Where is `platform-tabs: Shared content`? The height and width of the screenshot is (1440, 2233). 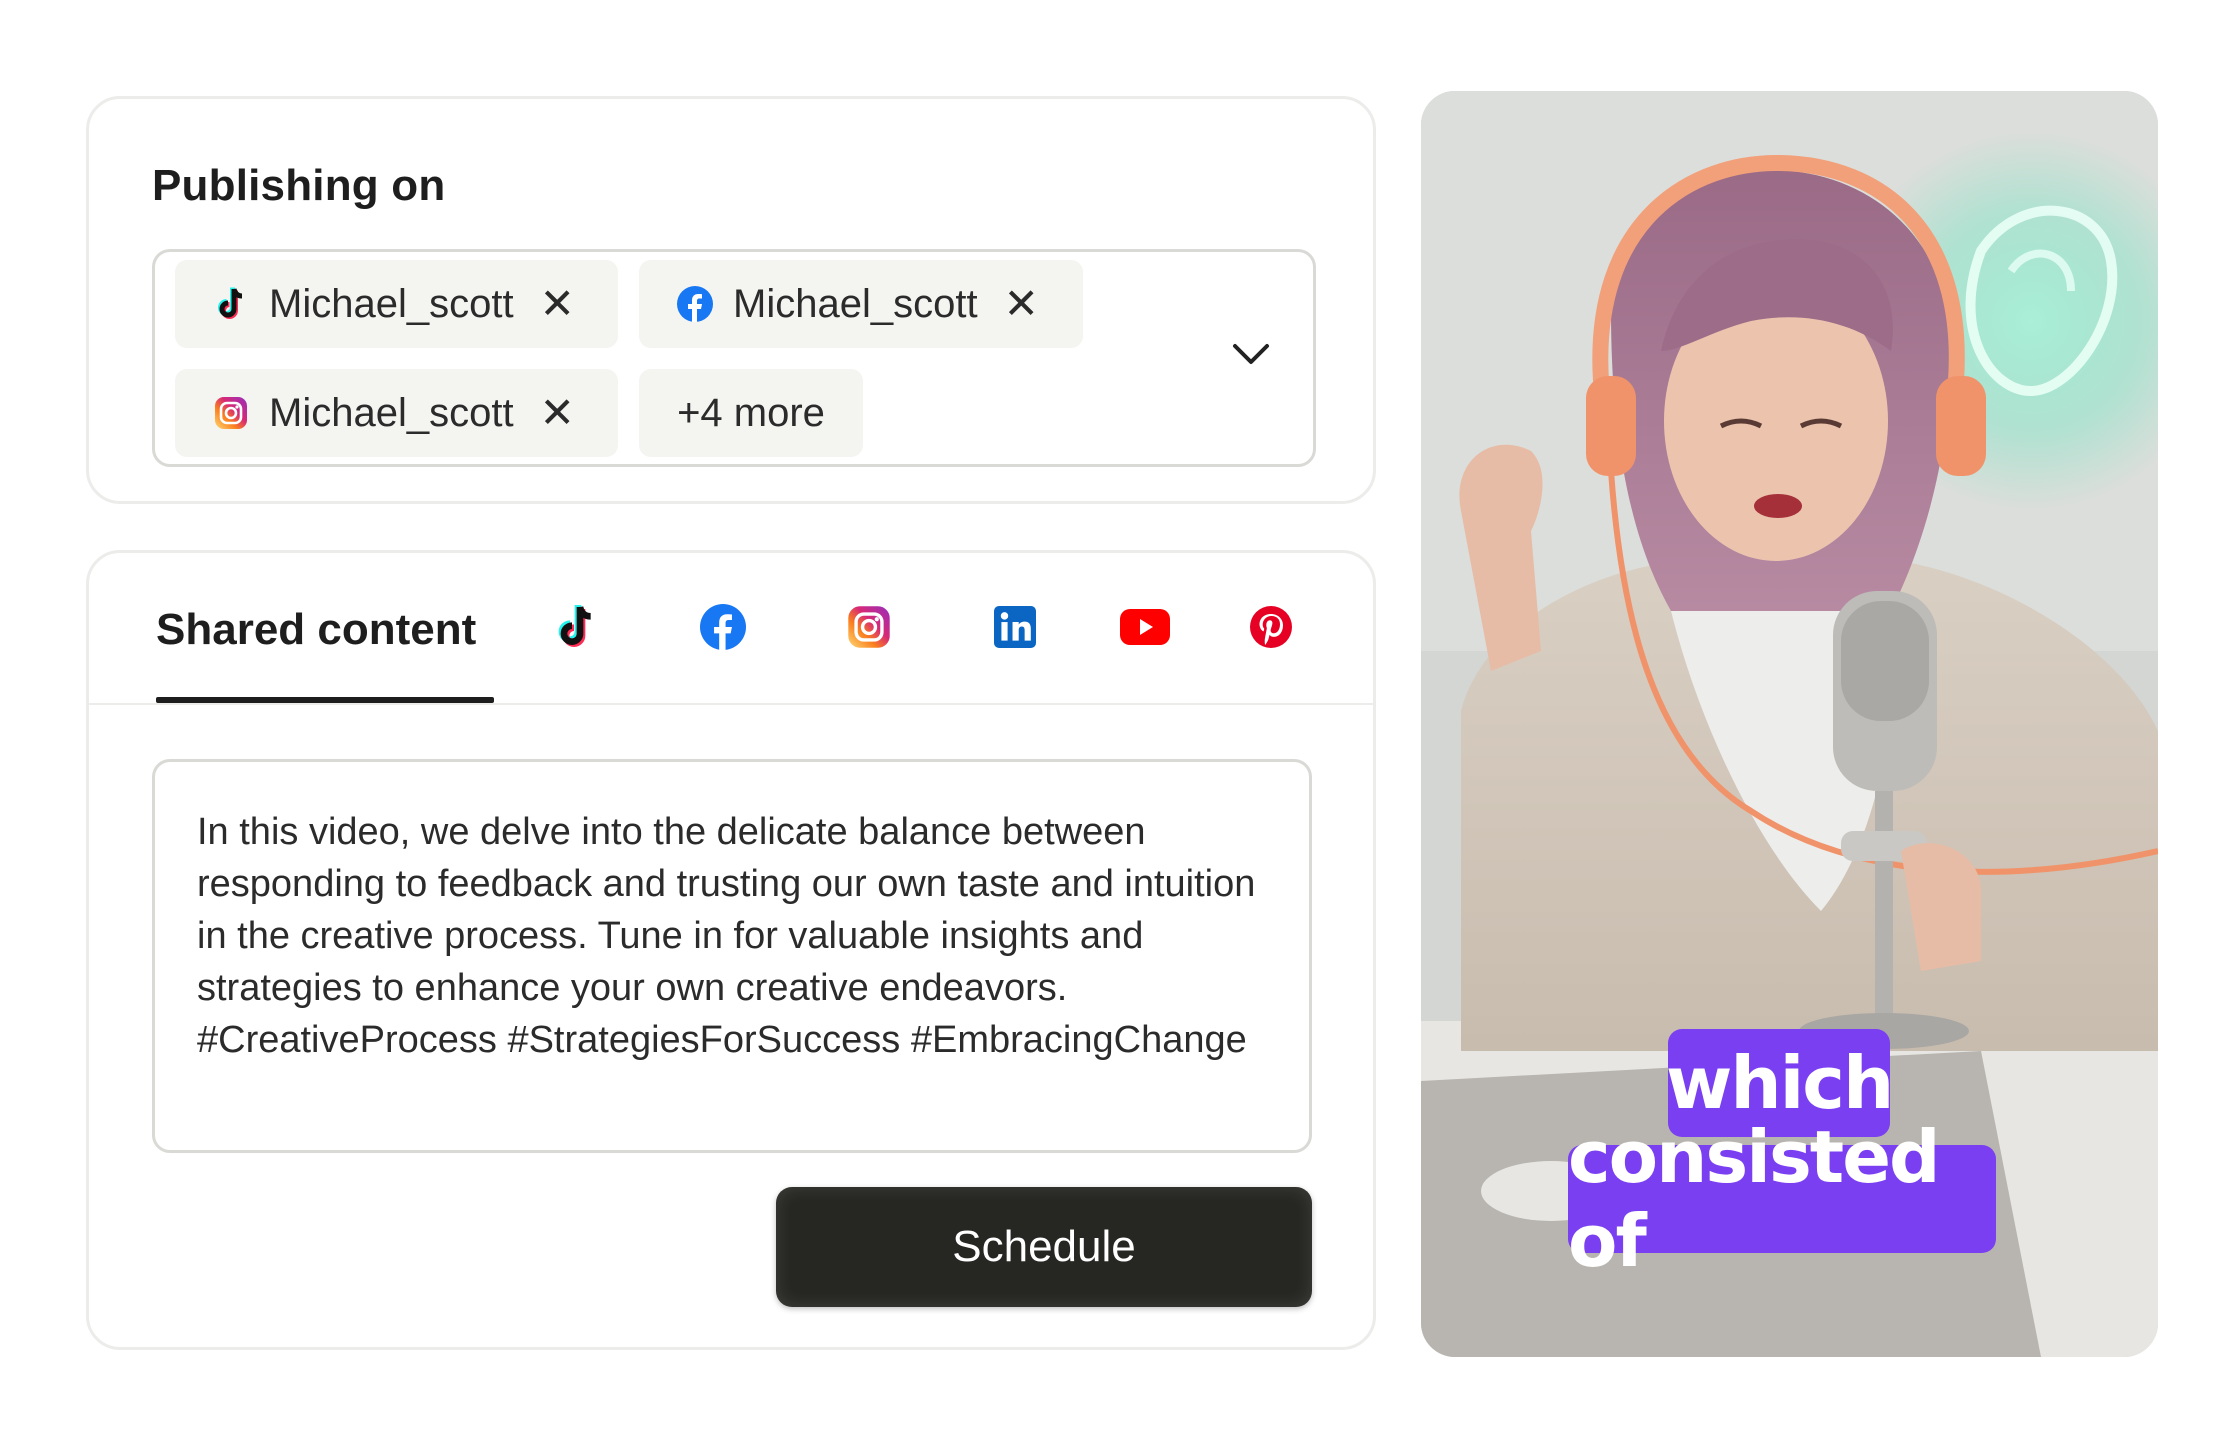
platform-tabs: Shared content is located at coordinates (731, 629).